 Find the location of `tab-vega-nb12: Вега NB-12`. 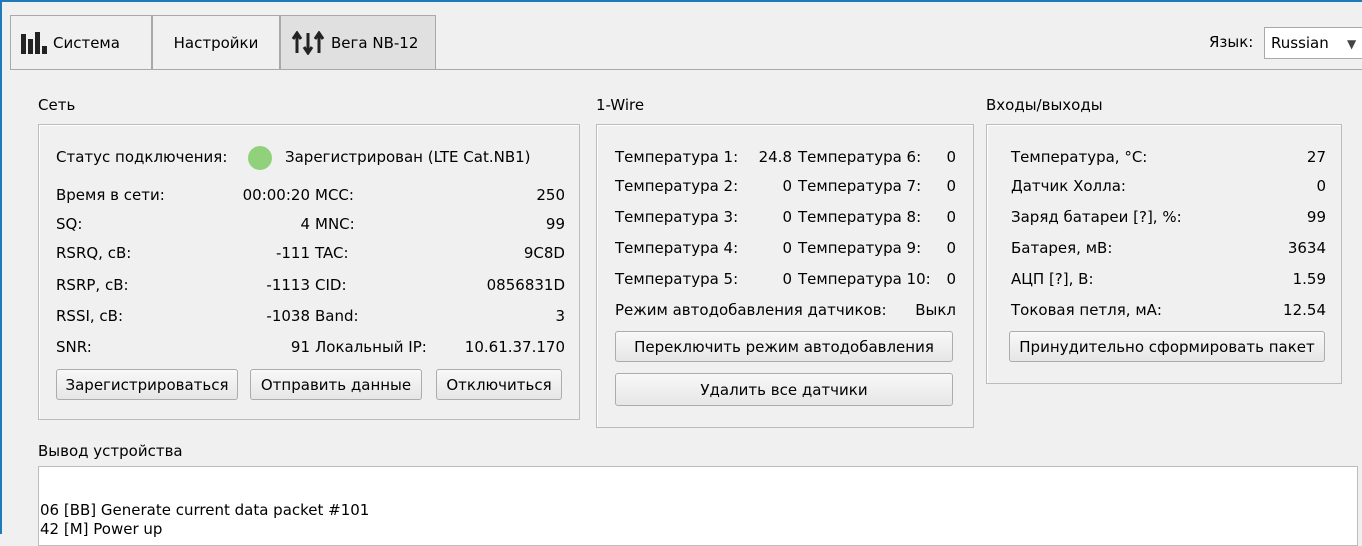

tab-vega-nb12: Вега NB-12 is located at coordinates (358, 42).